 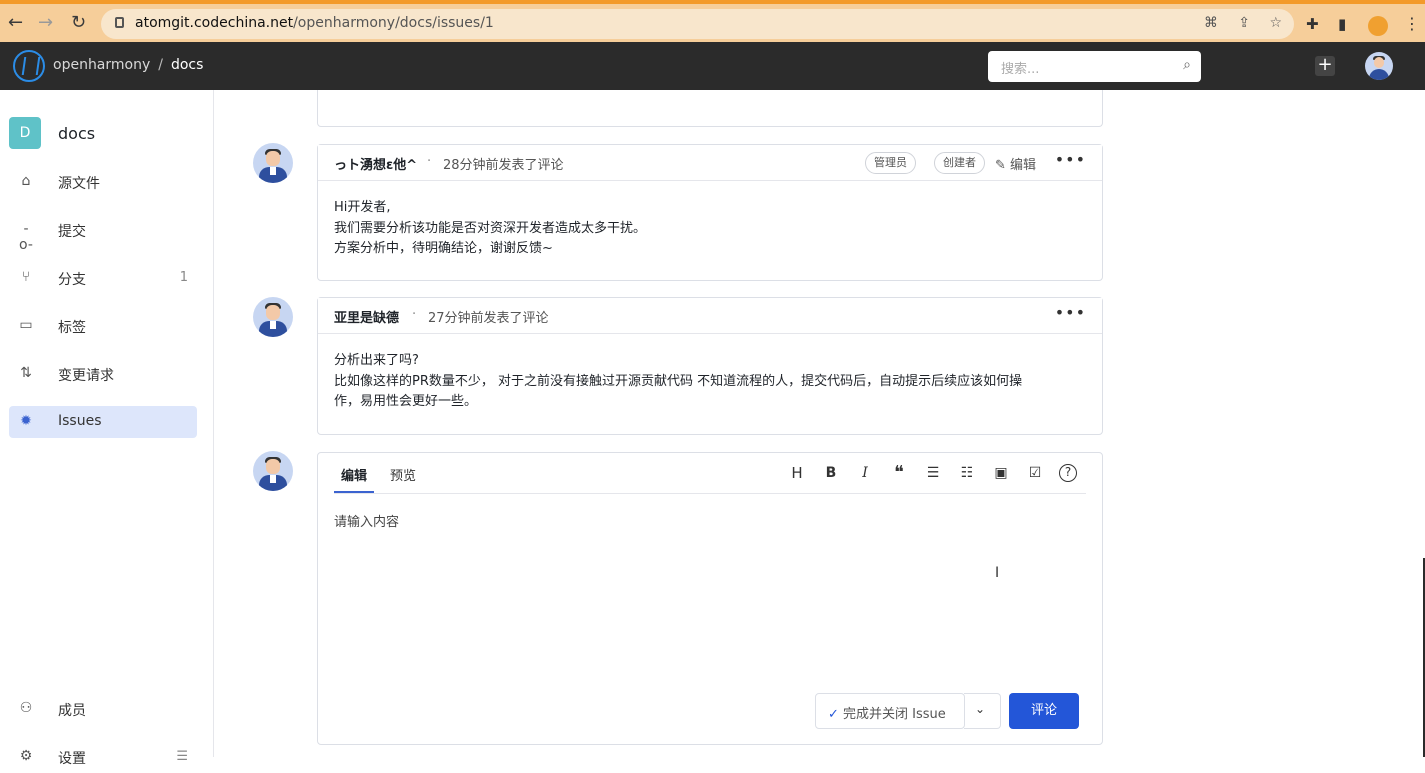 What do you see at coordinates (393, 23) in the screenshot?
I see `url-path: /openharmony/docs/issues/1` at bounding box center [393, 23].